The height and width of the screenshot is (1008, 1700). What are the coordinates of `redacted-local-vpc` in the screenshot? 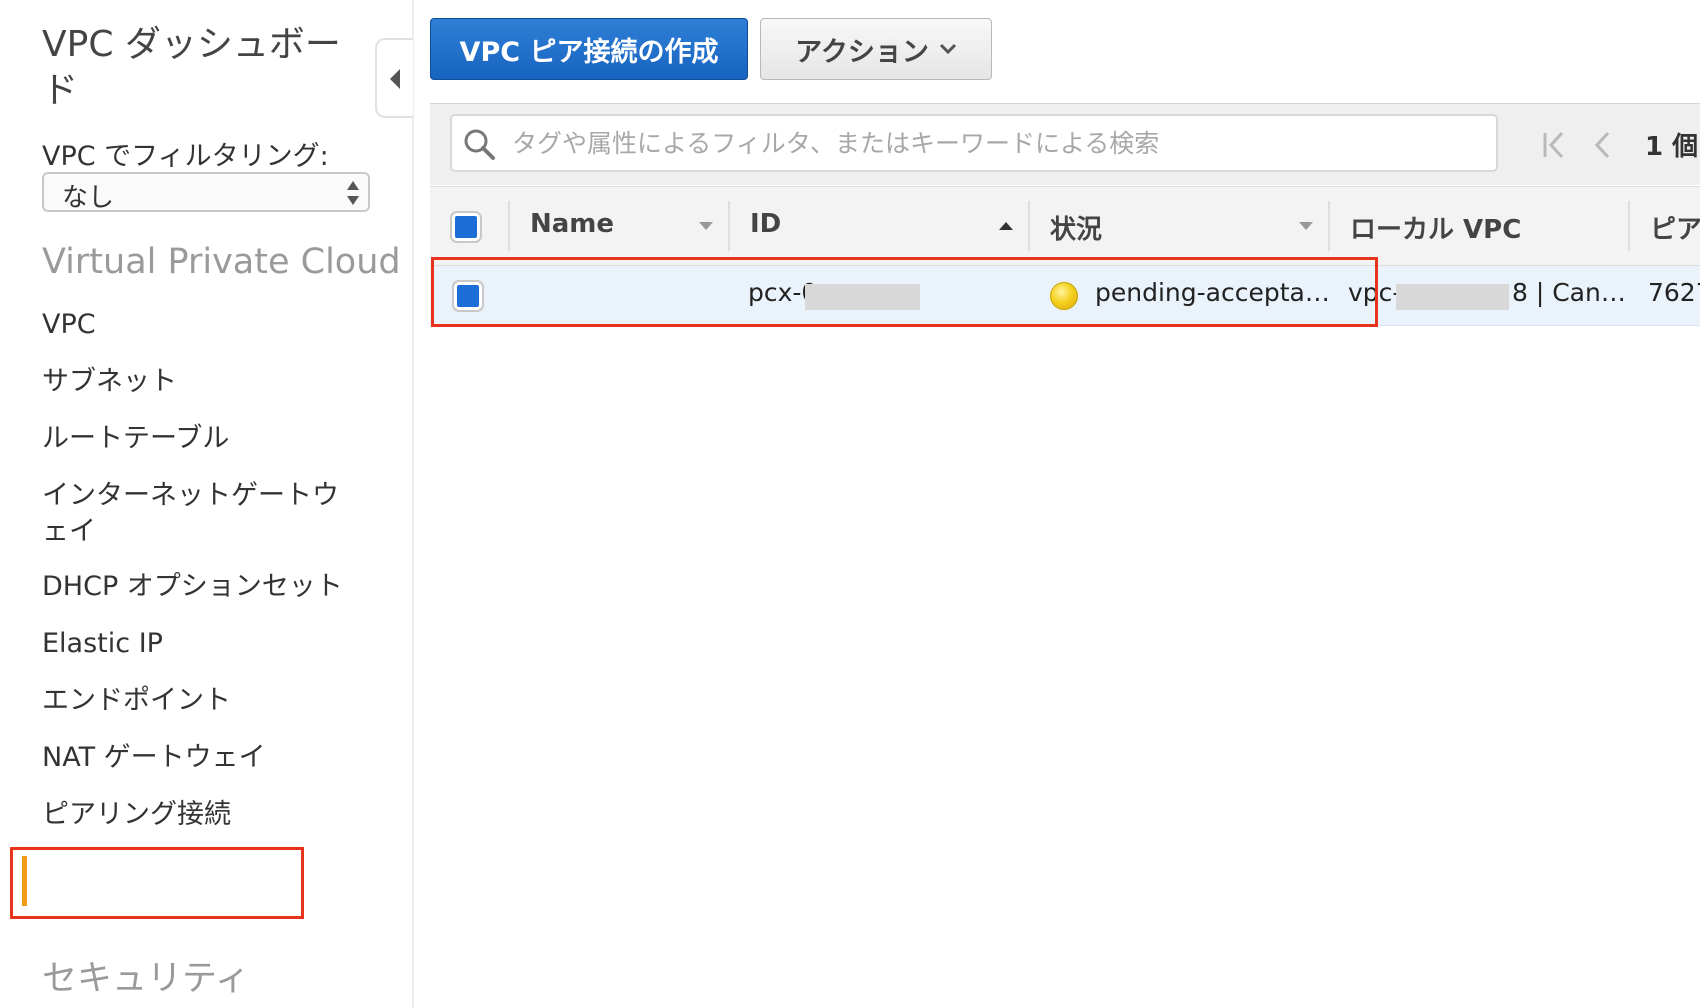 It's located at (1452, 297).